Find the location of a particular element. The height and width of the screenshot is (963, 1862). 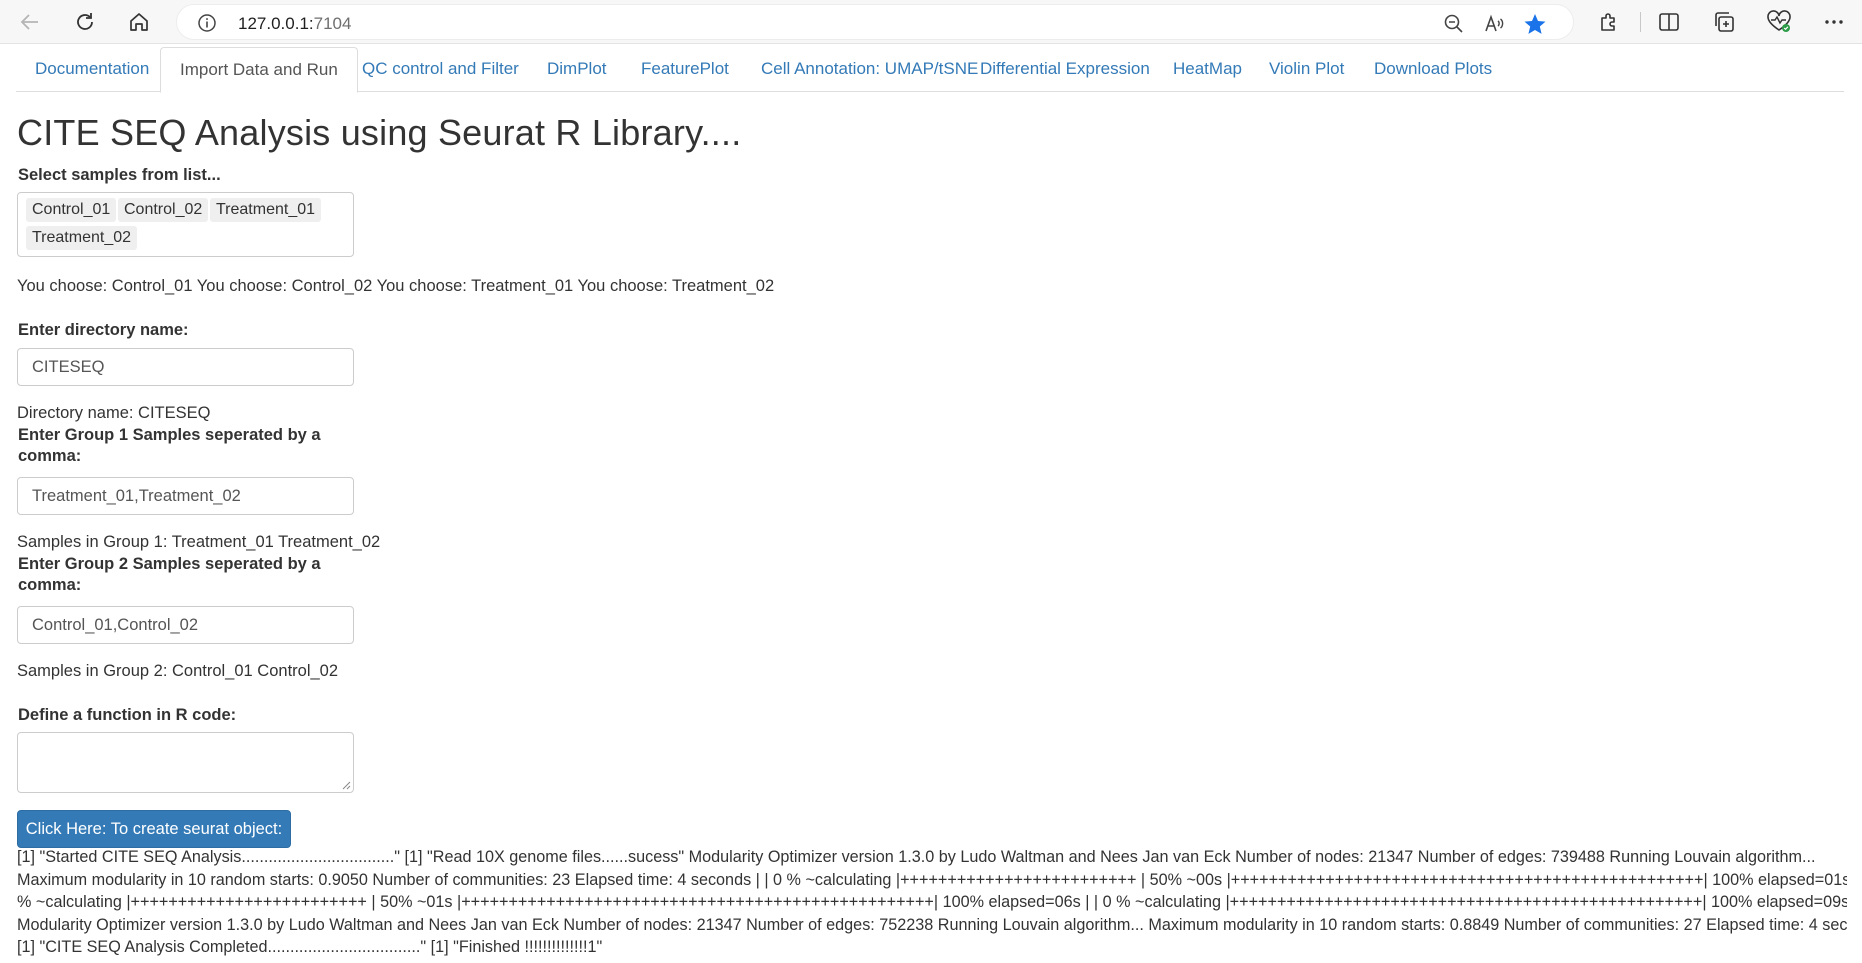

group2-label-line2: comma: is located at coordinates (50, 585).